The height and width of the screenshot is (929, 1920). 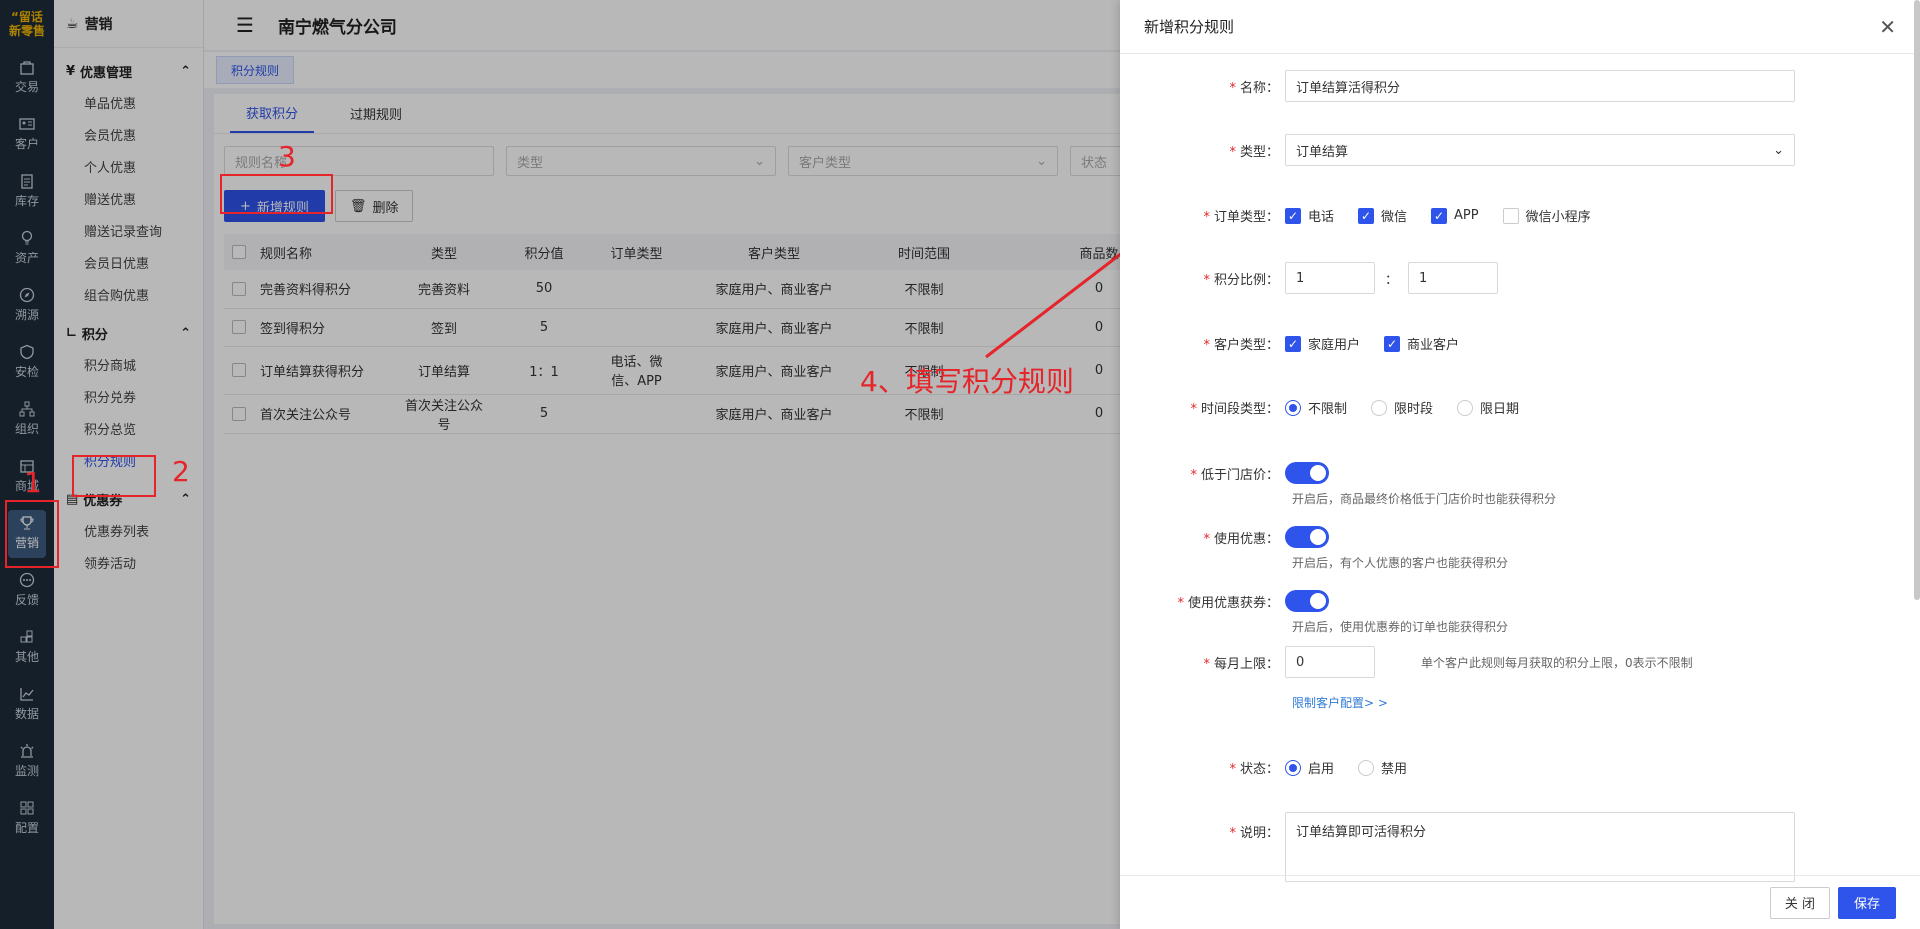 What do you see at coordinates (1239, 475) in the screenshot?
I see `field-label: 低于门店价：` at bounding box center [1239, 475].